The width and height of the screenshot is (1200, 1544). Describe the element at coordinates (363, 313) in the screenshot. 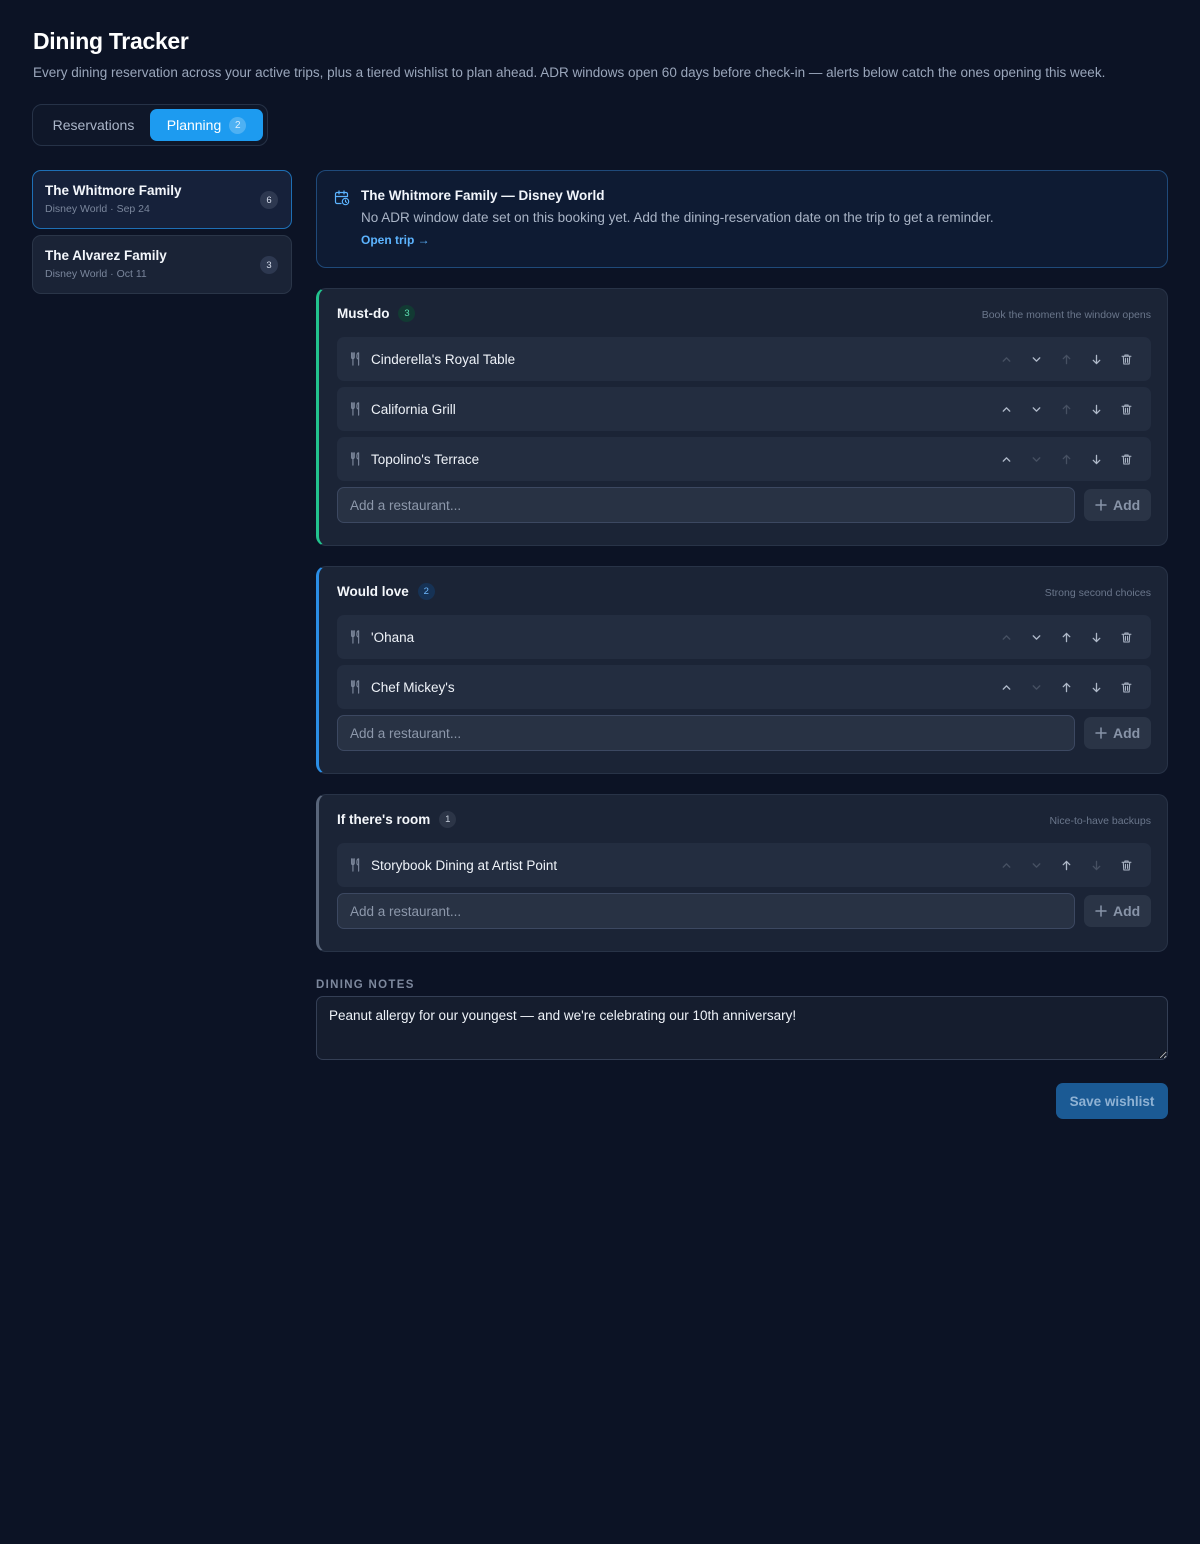

I see `tier-name: Must-do` at that location.